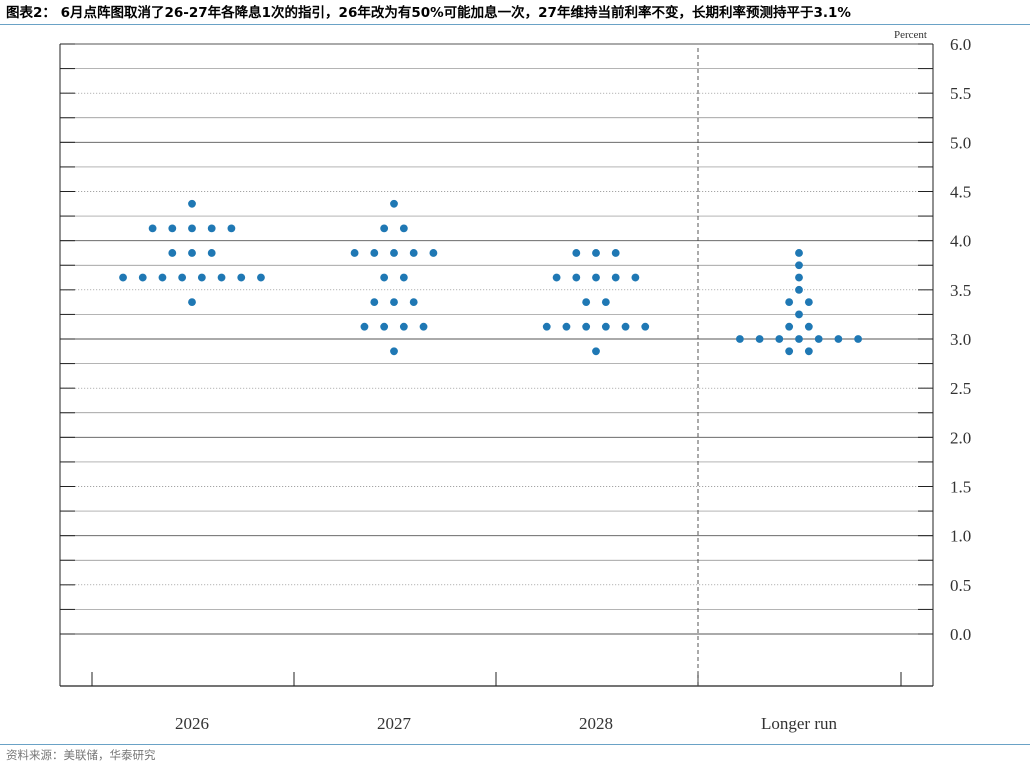 This screenshot has height=767, width=1030. What do you see at coordinates (960, 585) in the screenshot?
I see `y-tick-label: 0.5` at bounding box center [960, 585].